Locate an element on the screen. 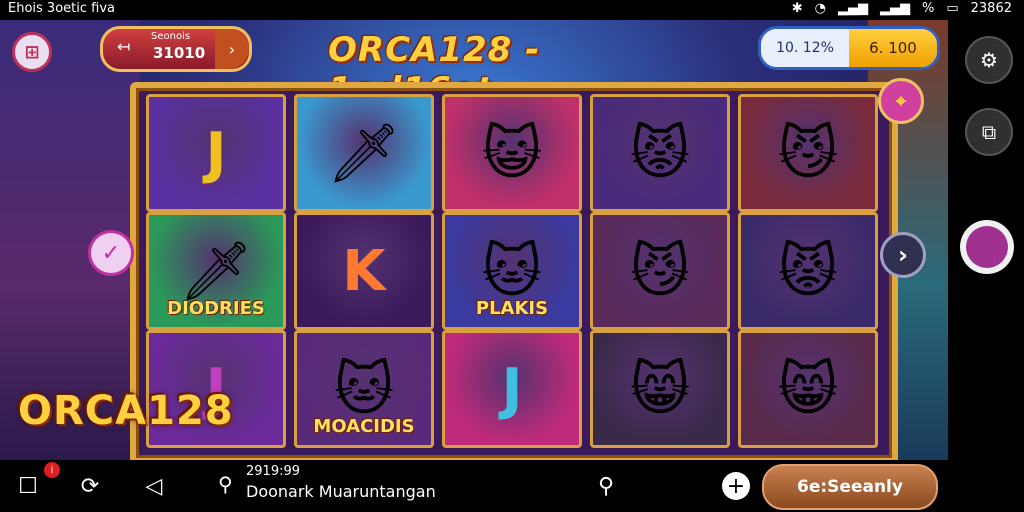 The height and width of the screenshot is (512, 1024). character-symbol-icon: 😺 is located at coordinates (512, 153).